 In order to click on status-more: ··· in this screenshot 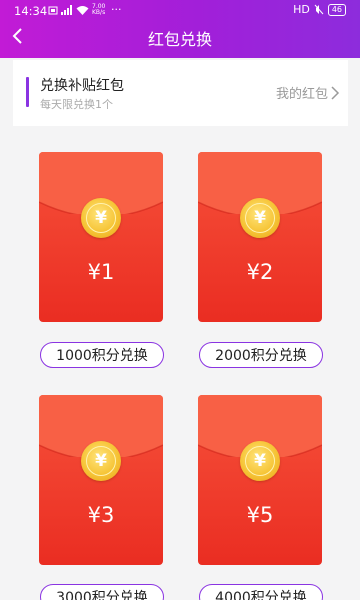, I will do `click(116, 9)`.